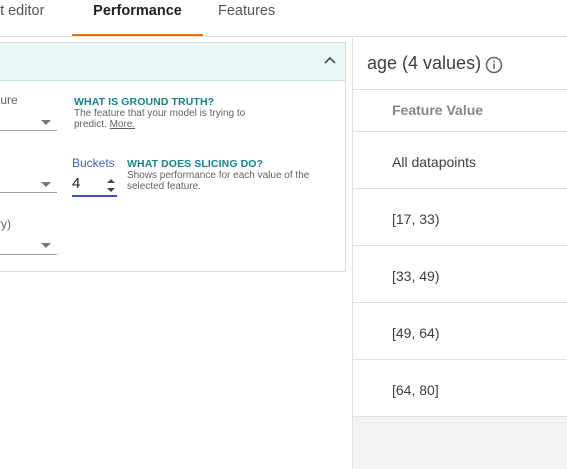 This screenshot has width=567, height=469. Describe the element at coordinates (172, 62) in the screenshot. I see `configure-panel-header` at that location.